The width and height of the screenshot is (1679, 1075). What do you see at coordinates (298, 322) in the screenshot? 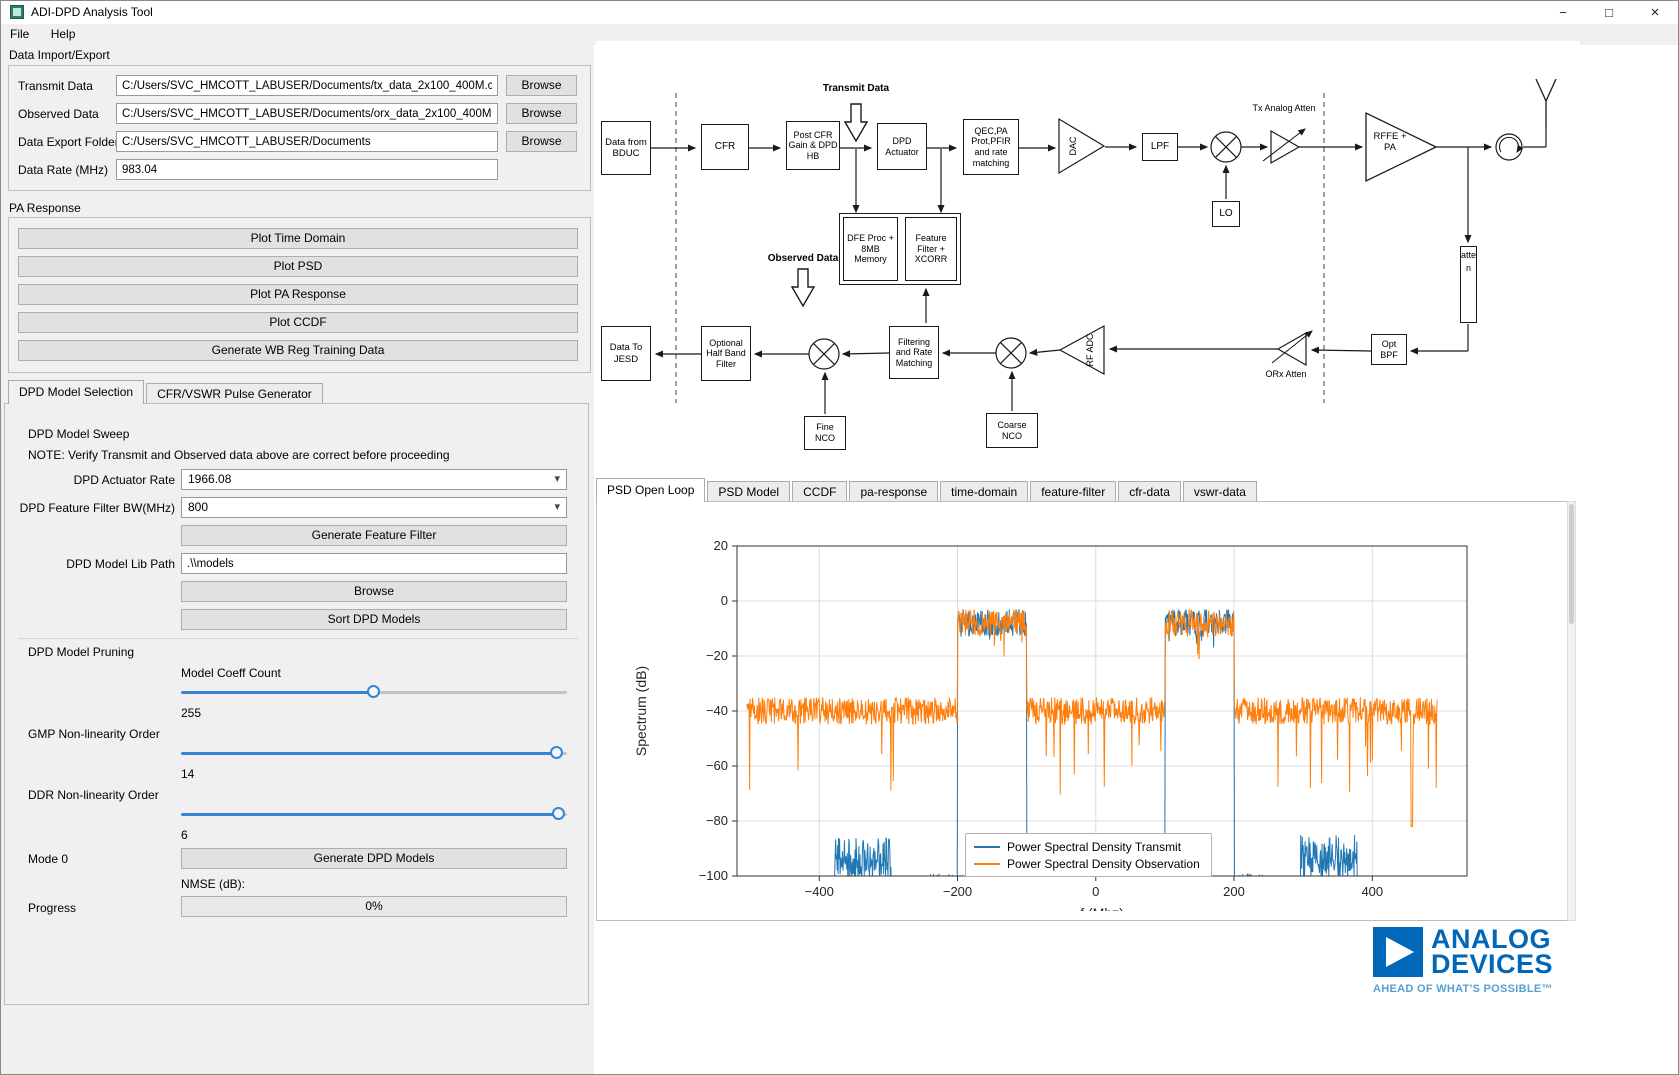
I see `plot-ccdf-button: Plot CCDF` at bounding box center [298, 322].